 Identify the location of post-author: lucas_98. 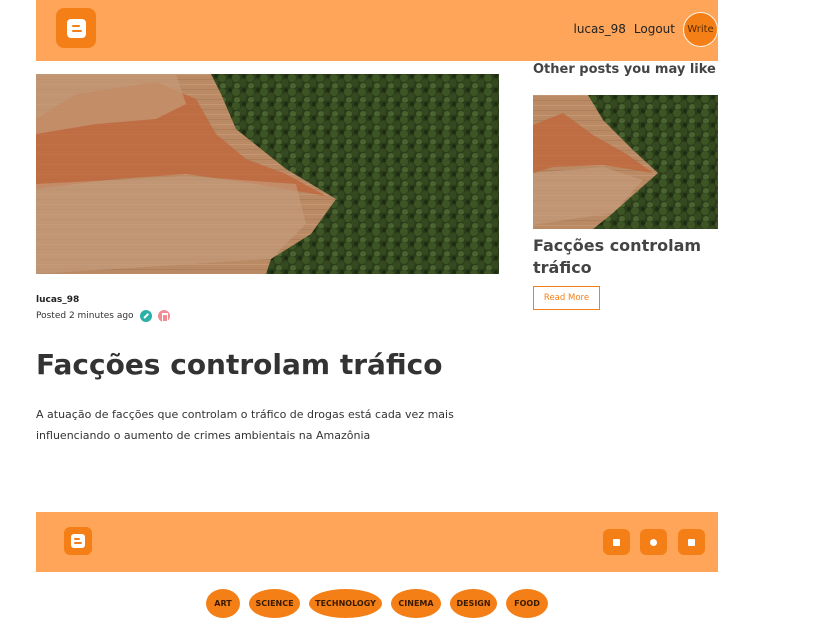
(57, 300).